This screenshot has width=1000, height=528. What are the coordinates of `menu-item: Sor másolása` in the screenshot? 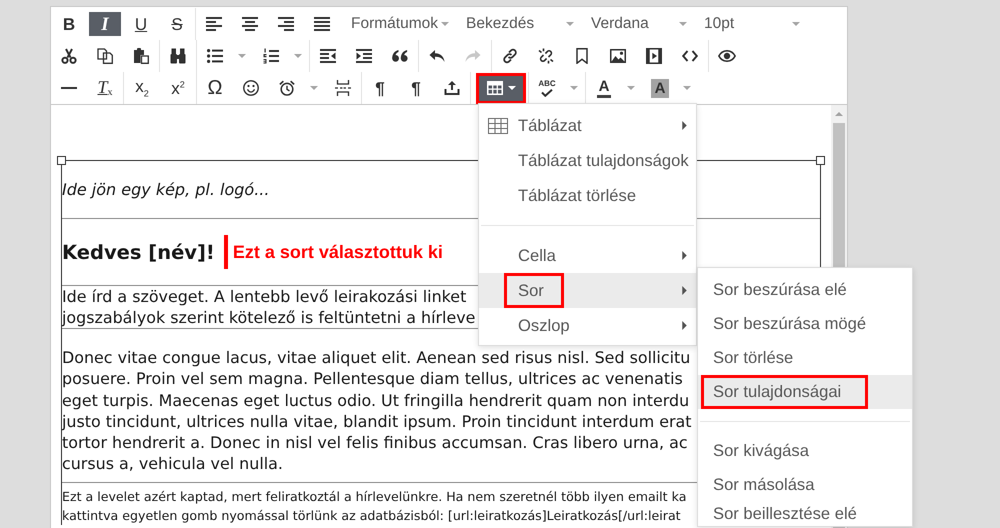 It's located at (805, 485).